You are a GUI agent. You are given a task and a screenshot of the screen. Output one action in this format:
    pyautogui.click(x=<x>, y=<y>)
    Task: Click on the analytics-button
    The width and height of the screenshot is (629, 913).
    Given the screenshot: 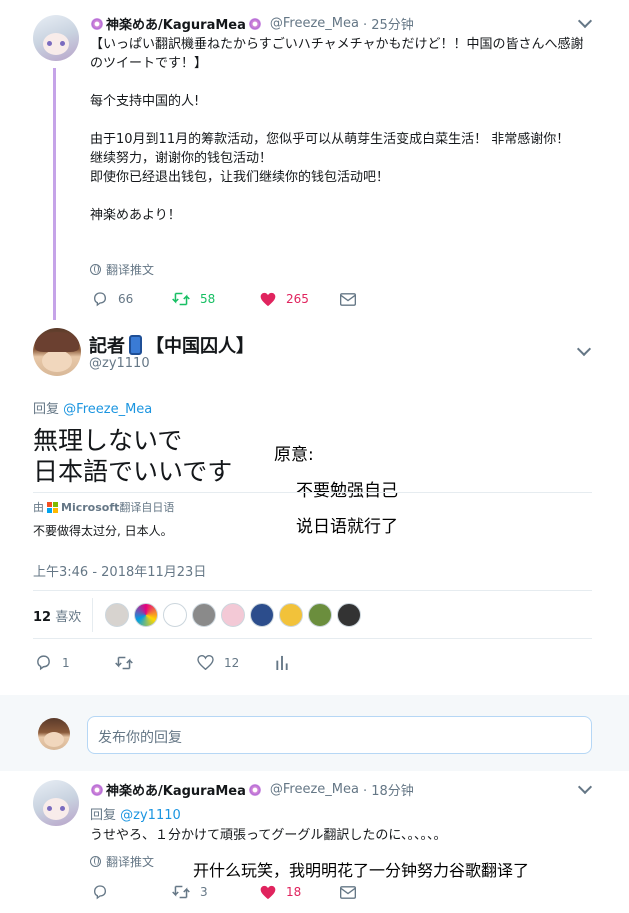 What is the action you would take?
    pyautogui.click(x=287, y=662)
    